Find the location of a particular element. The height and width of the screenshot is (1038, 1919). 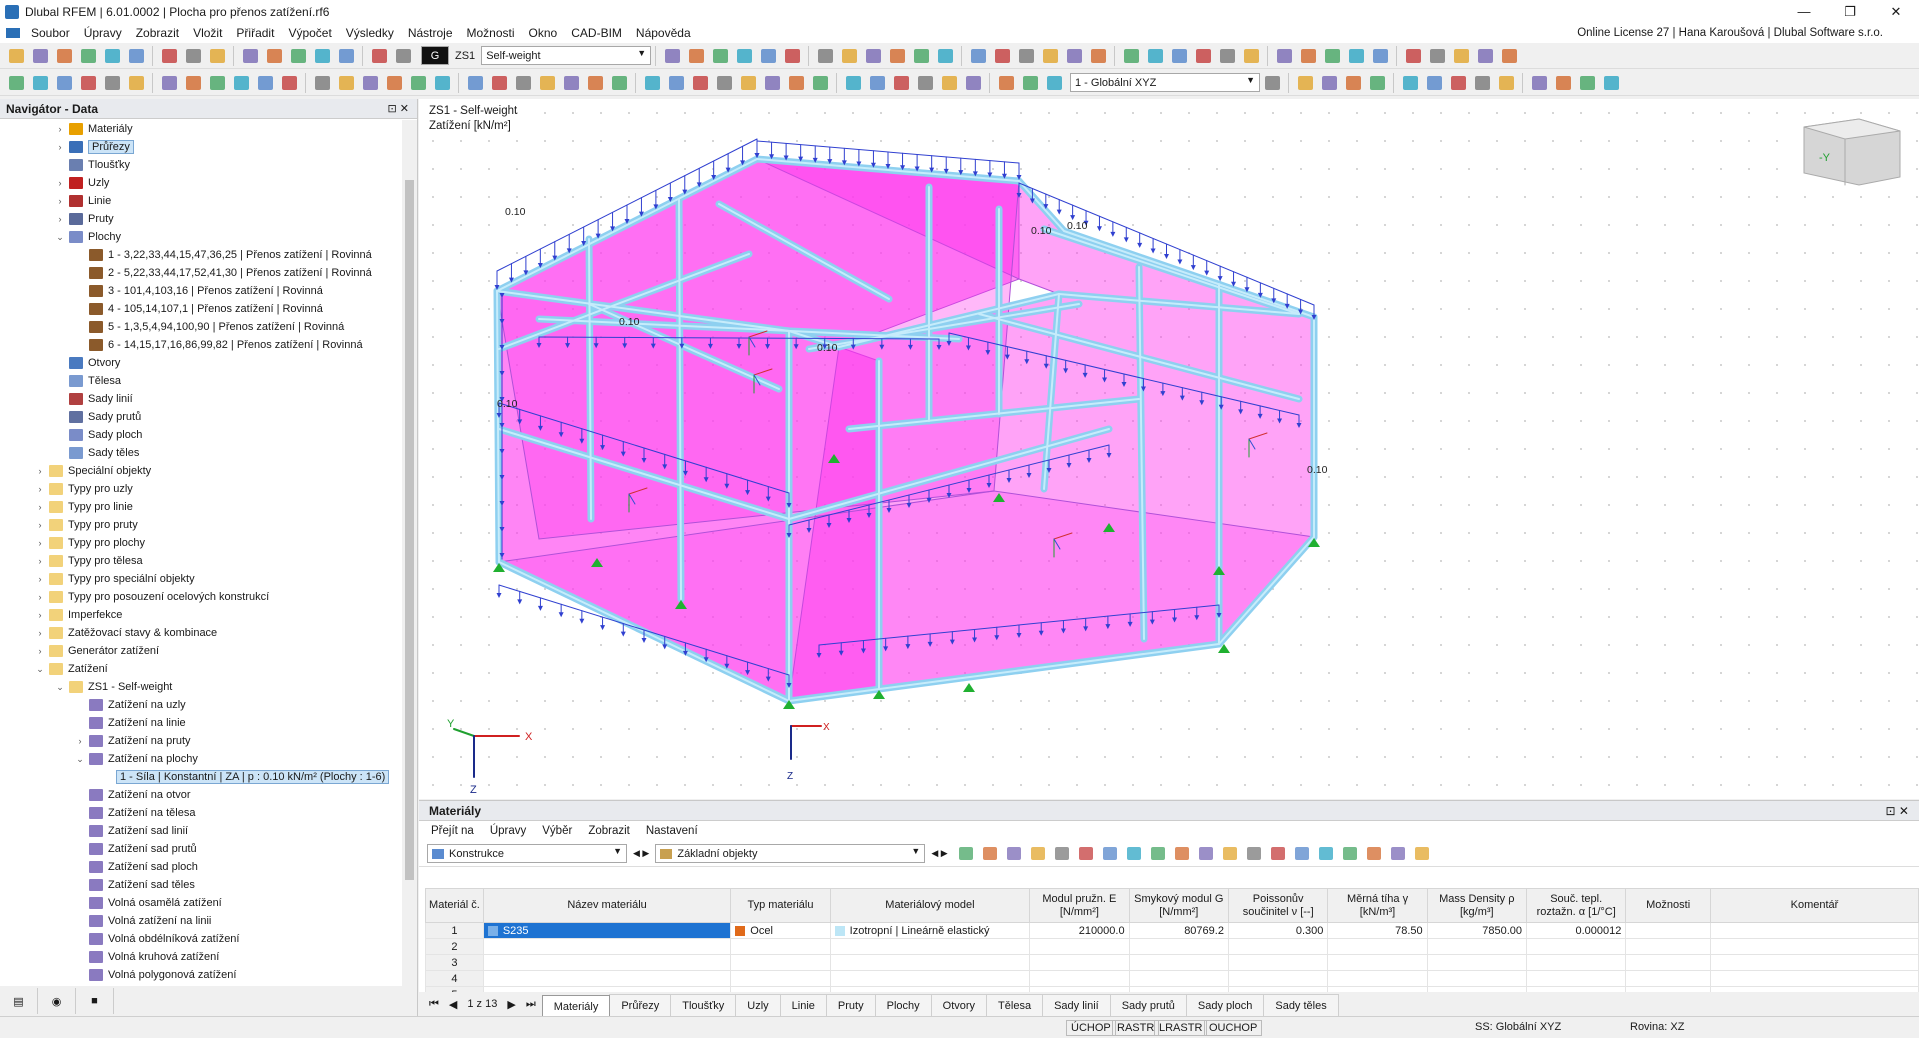

column-header: Typ materiálu is located at coordinates (780, 905).